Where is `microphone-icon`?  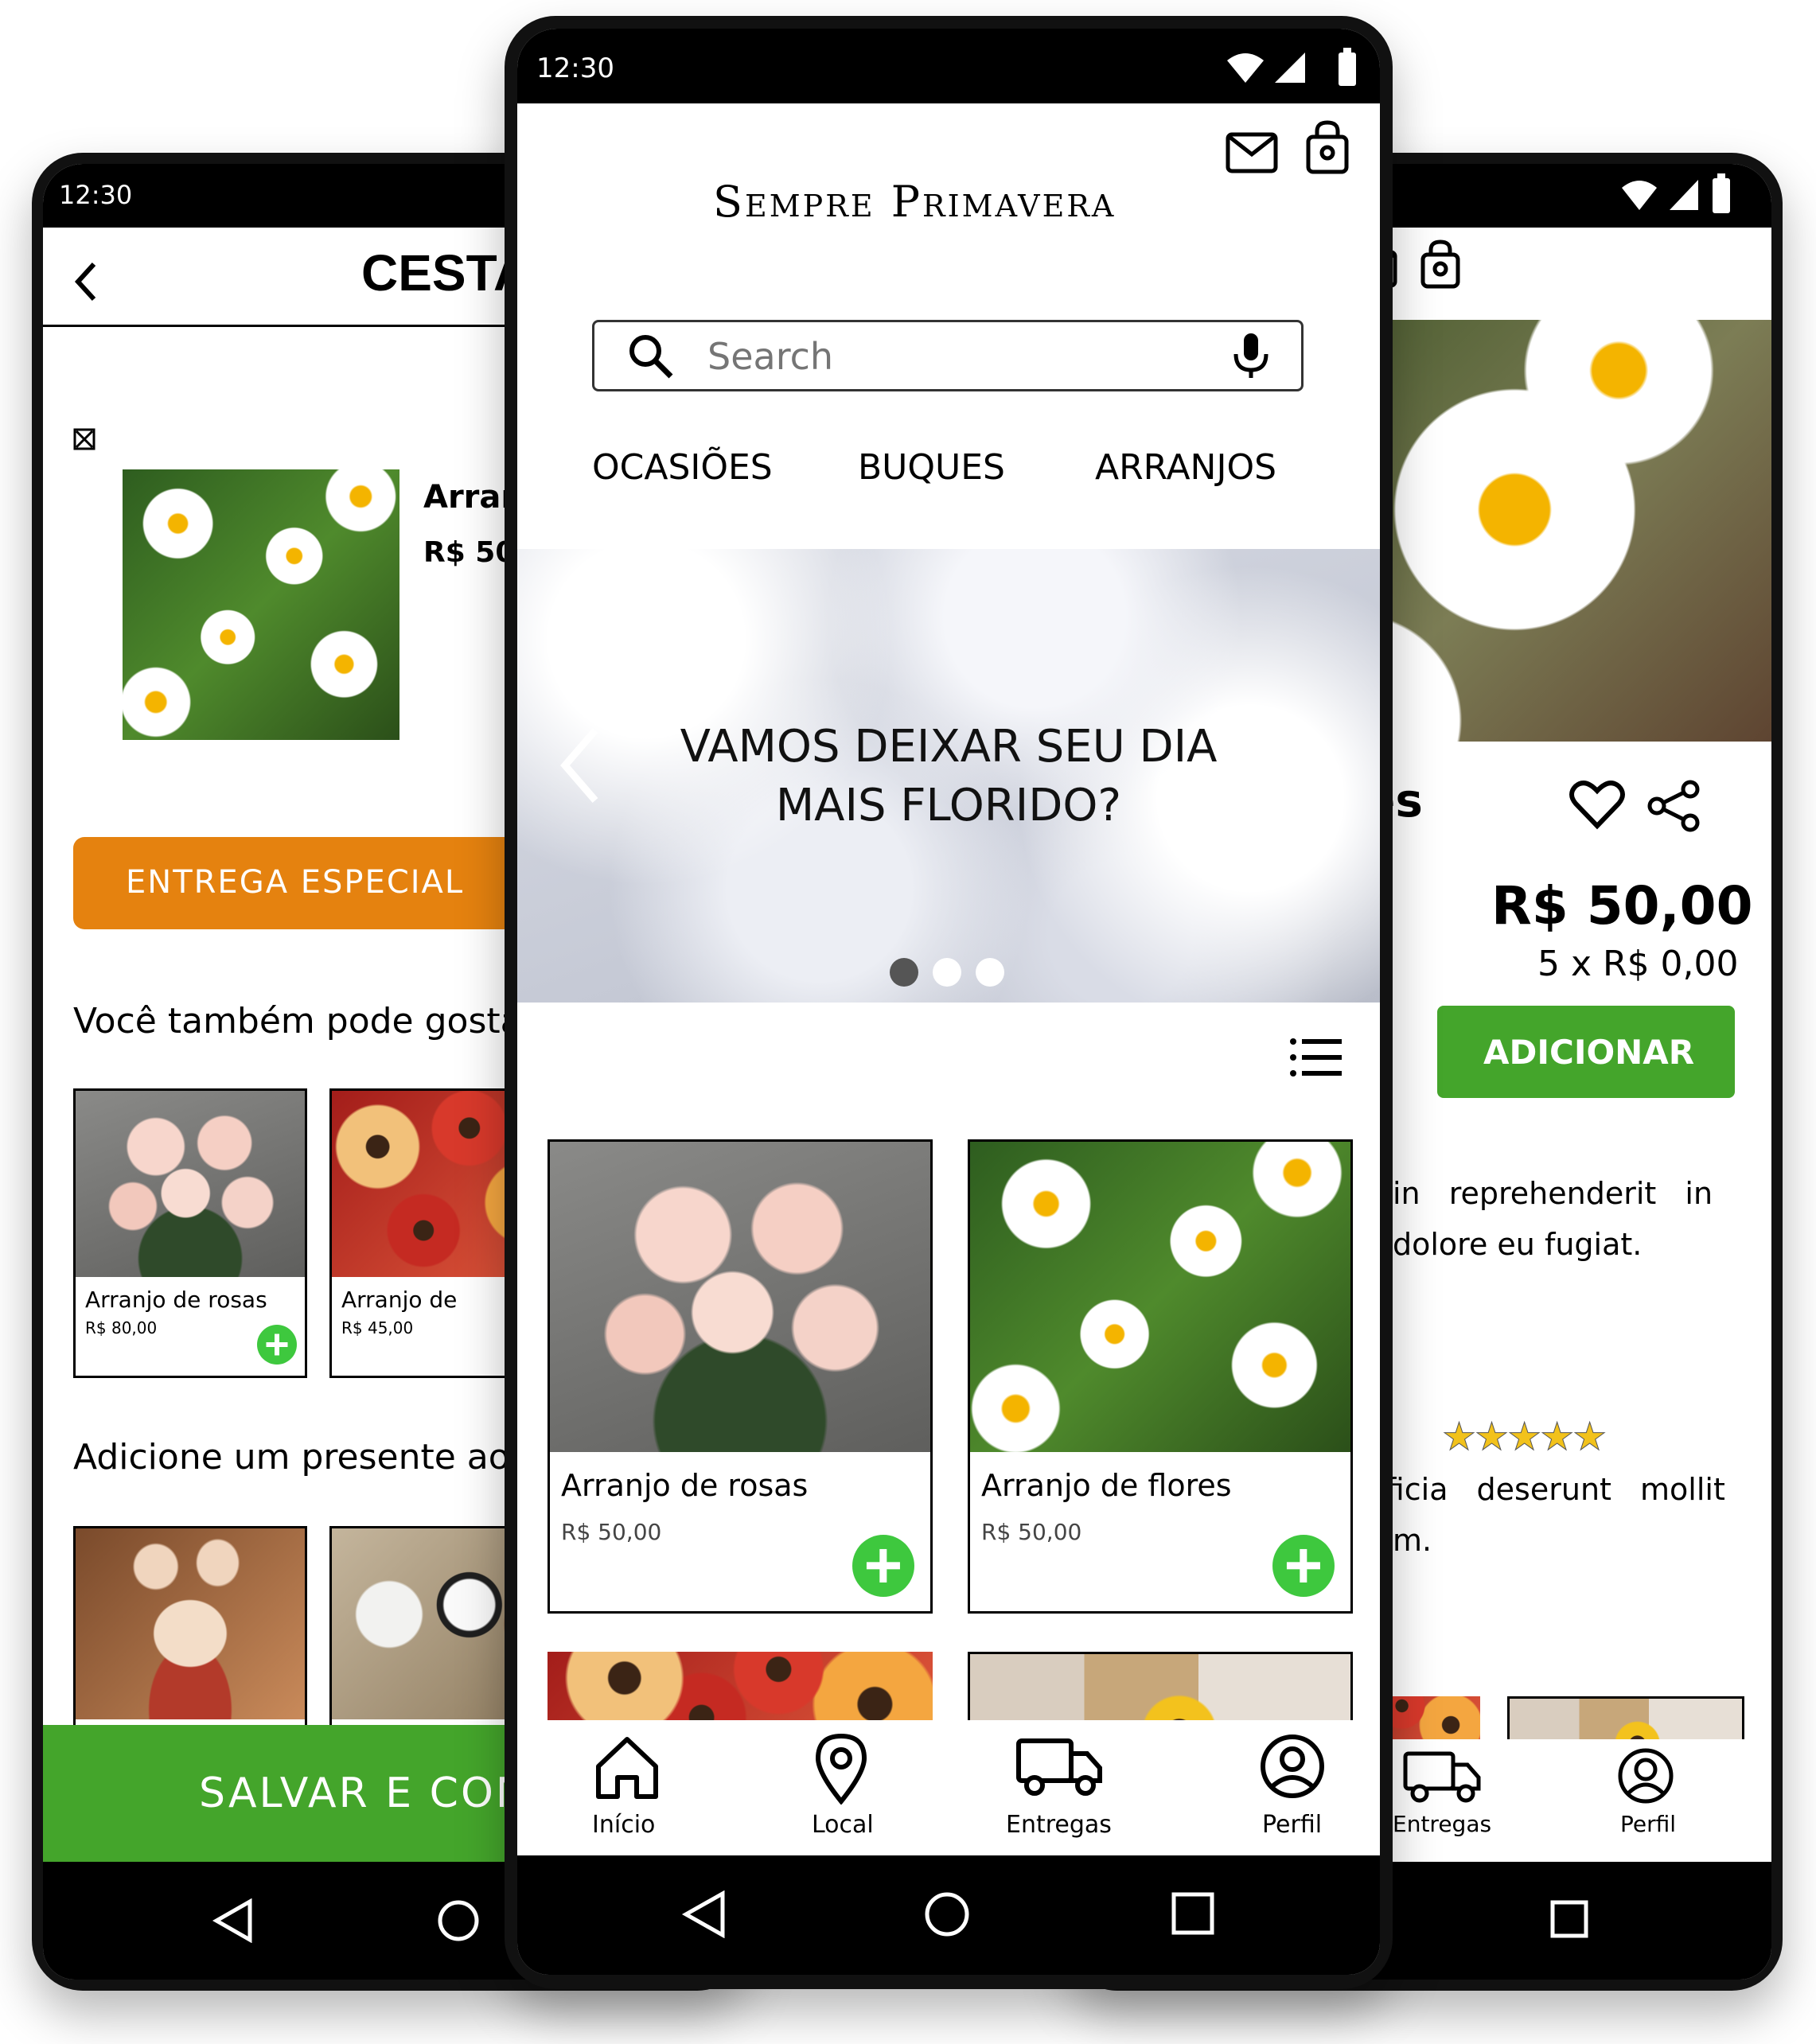
microphone-icon is located at coordinates (1251, 356).